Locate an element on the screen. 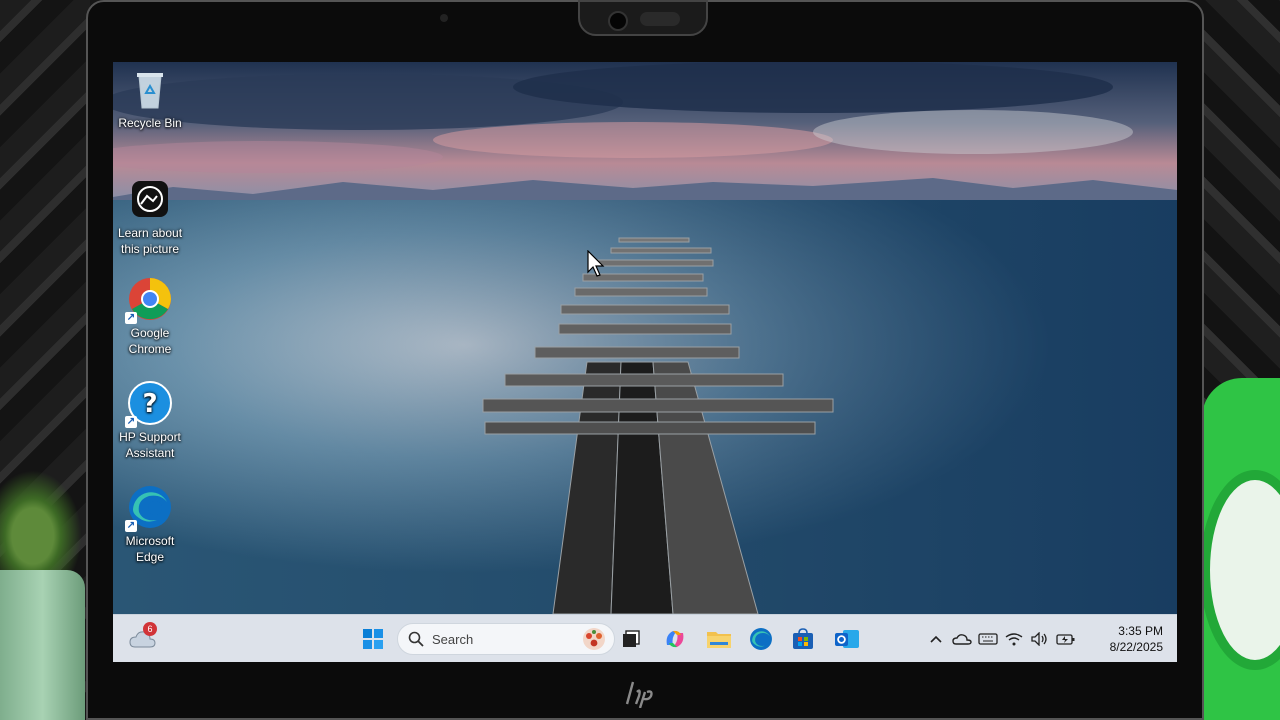 This screenshot has width=1280, height=720. mouse-cursor-icon is located at coordinates (596, 263).